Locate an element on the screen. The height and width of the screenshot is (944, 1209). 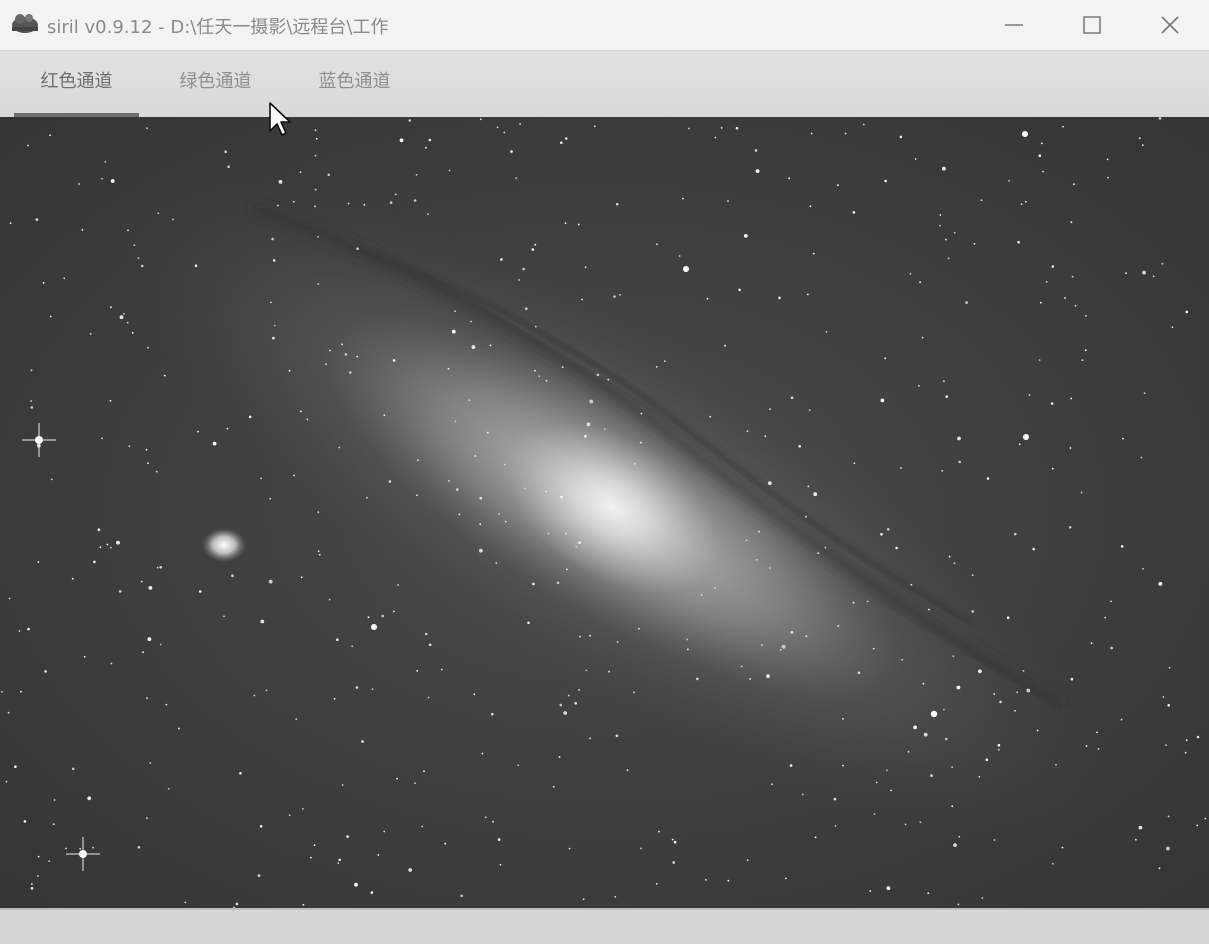
tab-blue-channel: 蓝色通道 is located at coordinates (354, 84).